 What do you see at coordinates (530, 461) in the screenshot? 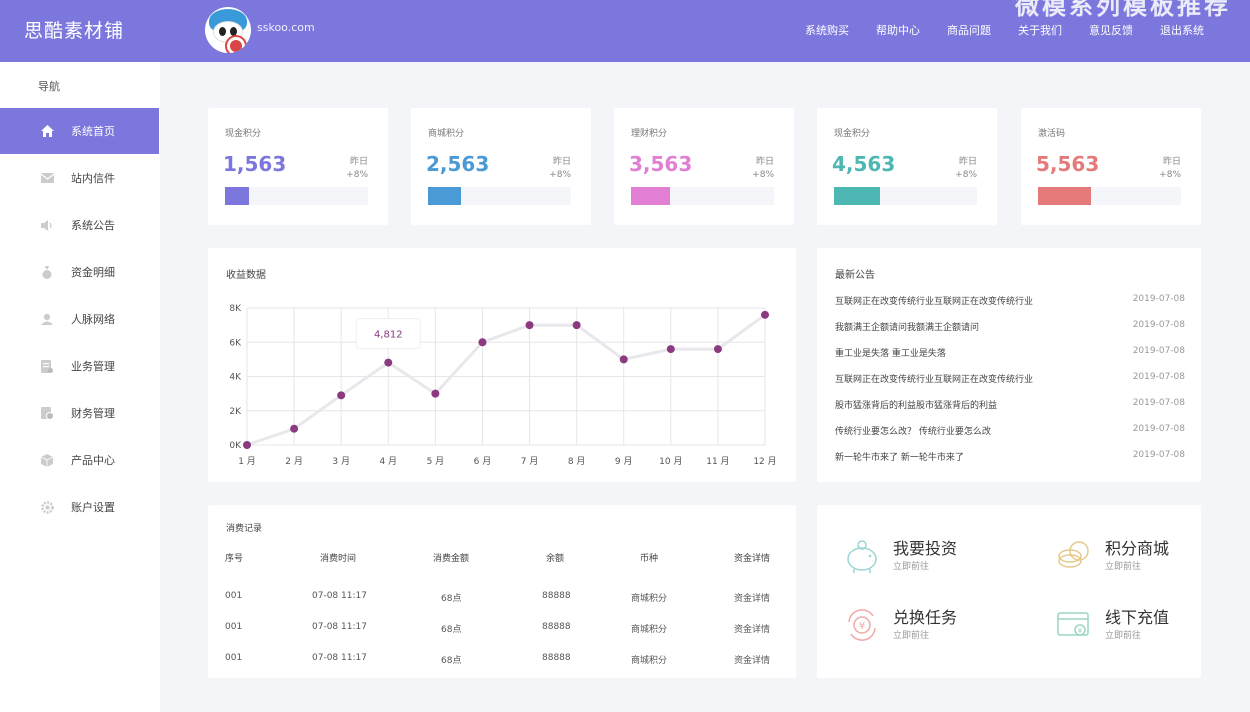
I see `x-tick-label: 7 月` at bounding box center [530, 461].